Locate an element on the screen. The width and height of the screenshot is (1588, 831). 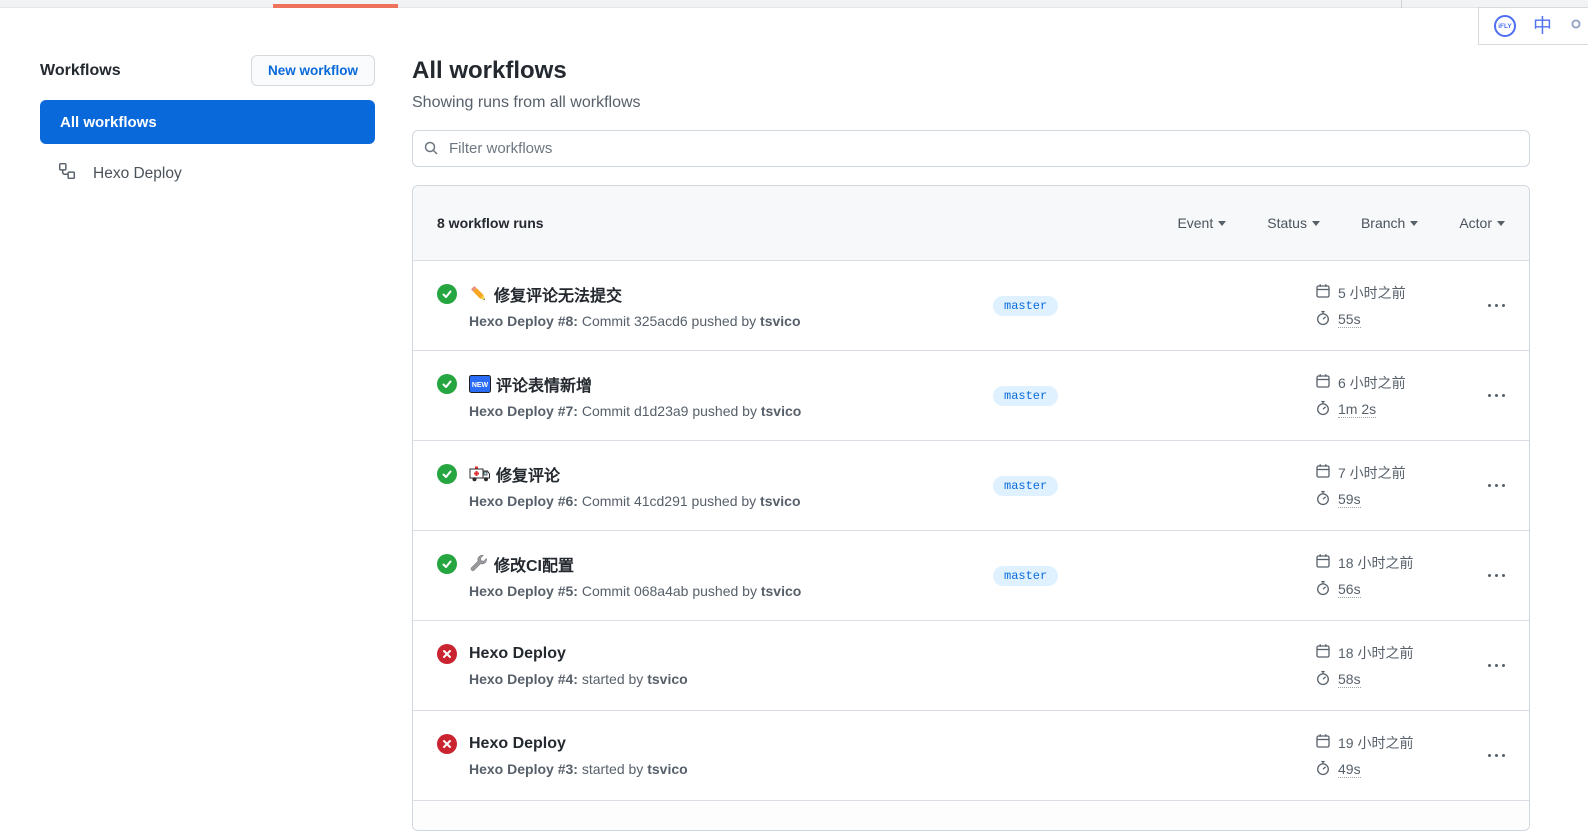
pencil-emoji-icon is located at coordinates (479, 294).